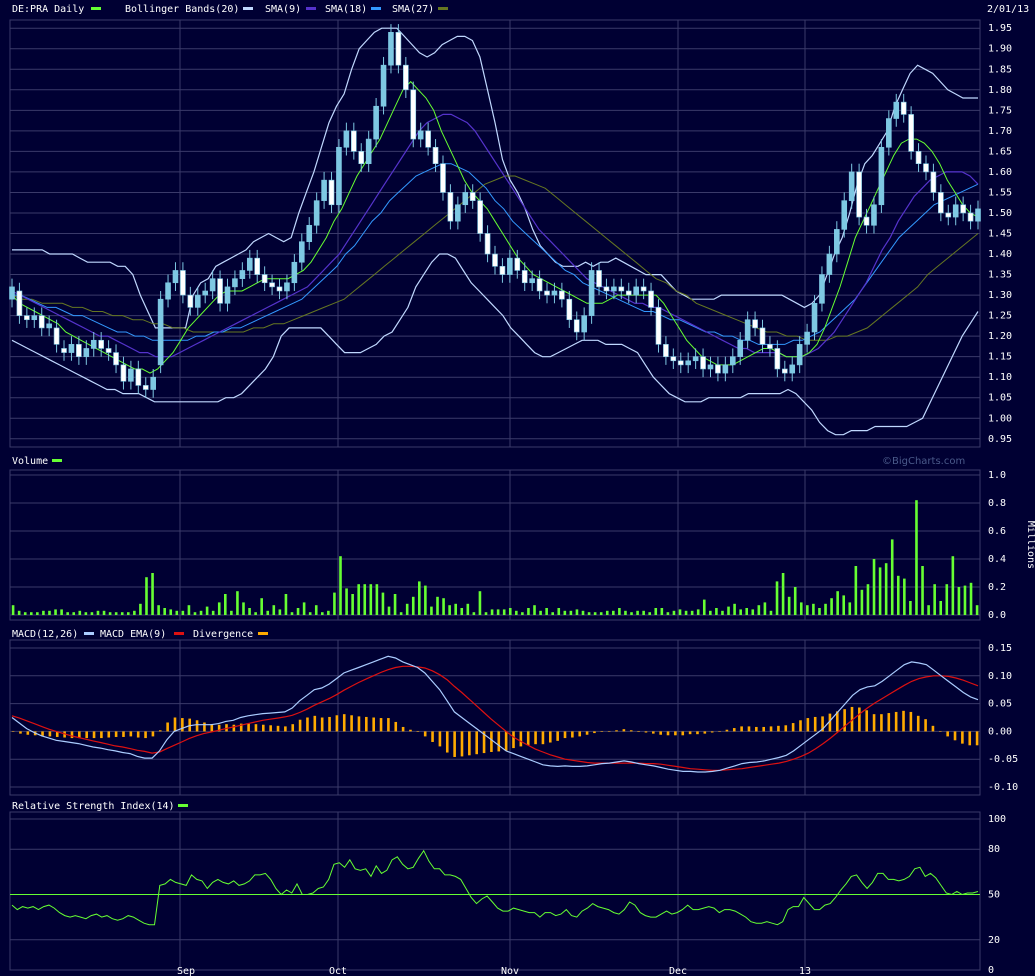  I want to click on macd-legend-divergence-swatch, so click(263, 633).